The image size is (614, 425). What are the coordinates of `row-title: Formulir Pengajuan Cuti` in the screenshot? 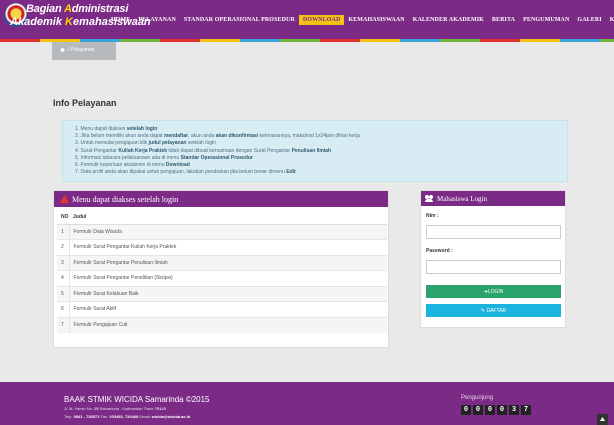 It's located at (228, 324).